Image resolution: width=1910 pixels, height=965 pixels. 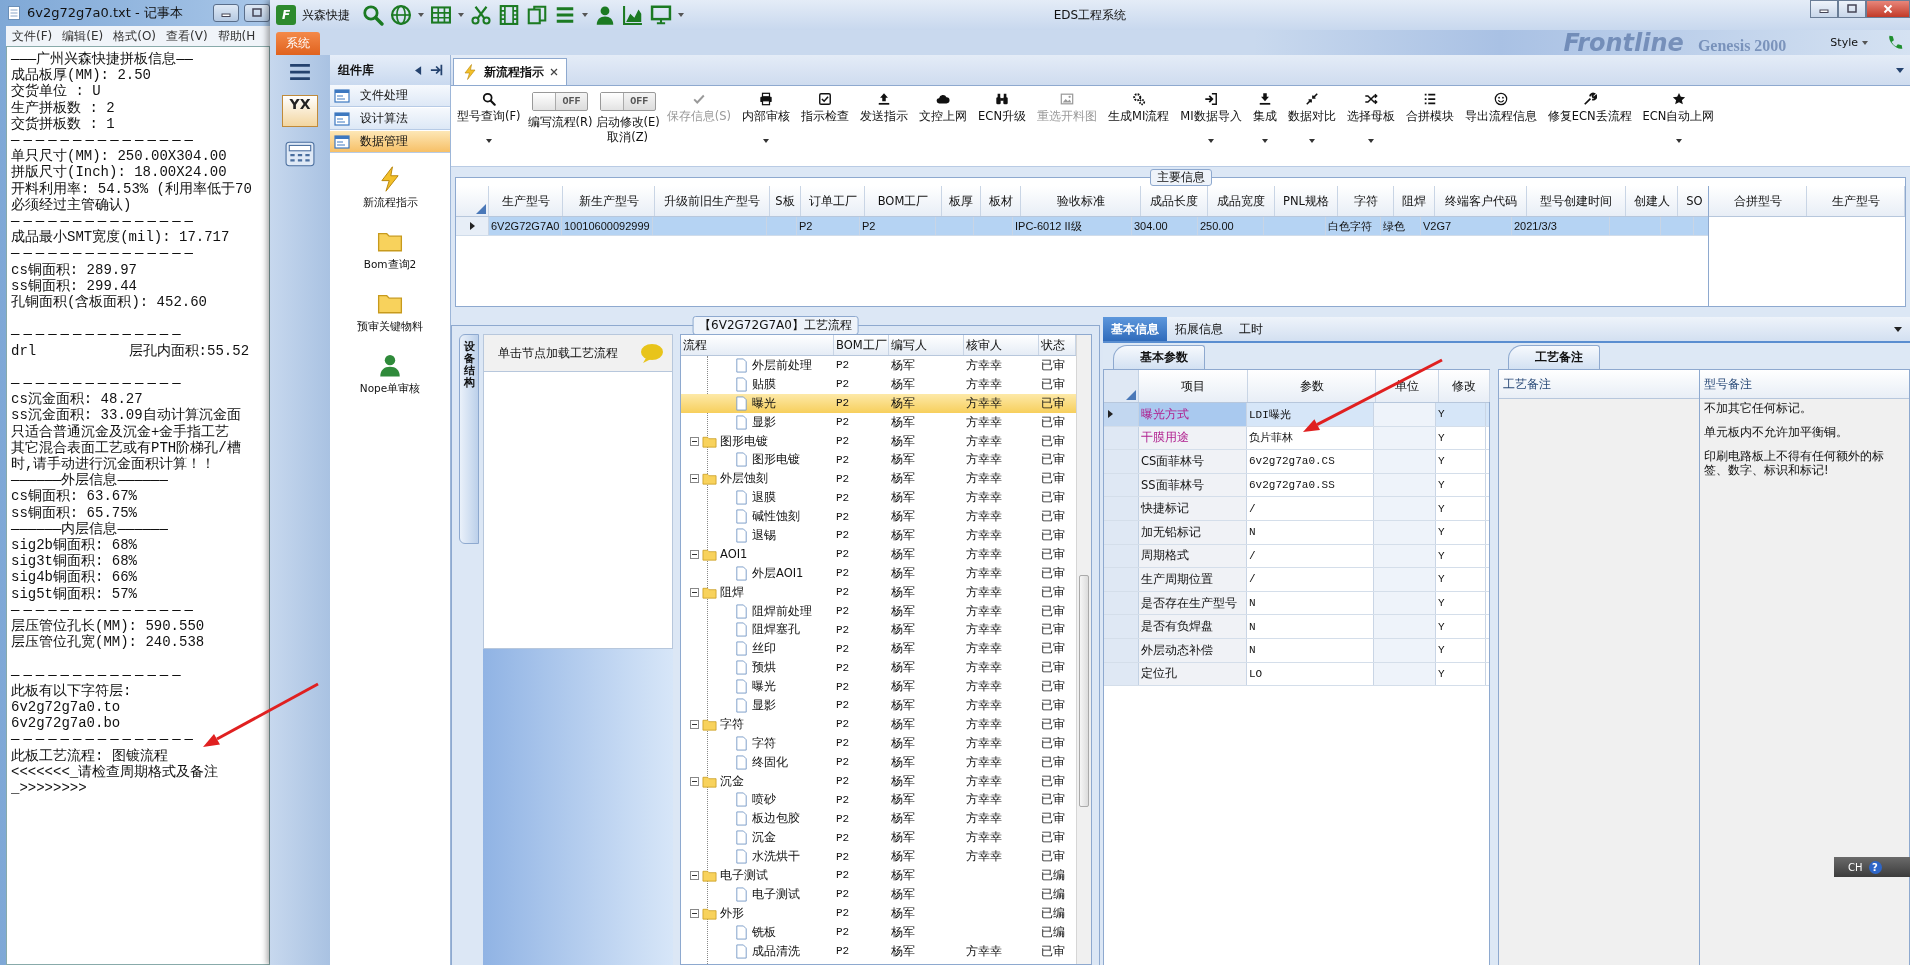 I want to click on column-header: 终端客户代码, so click(x=1481, y=201).